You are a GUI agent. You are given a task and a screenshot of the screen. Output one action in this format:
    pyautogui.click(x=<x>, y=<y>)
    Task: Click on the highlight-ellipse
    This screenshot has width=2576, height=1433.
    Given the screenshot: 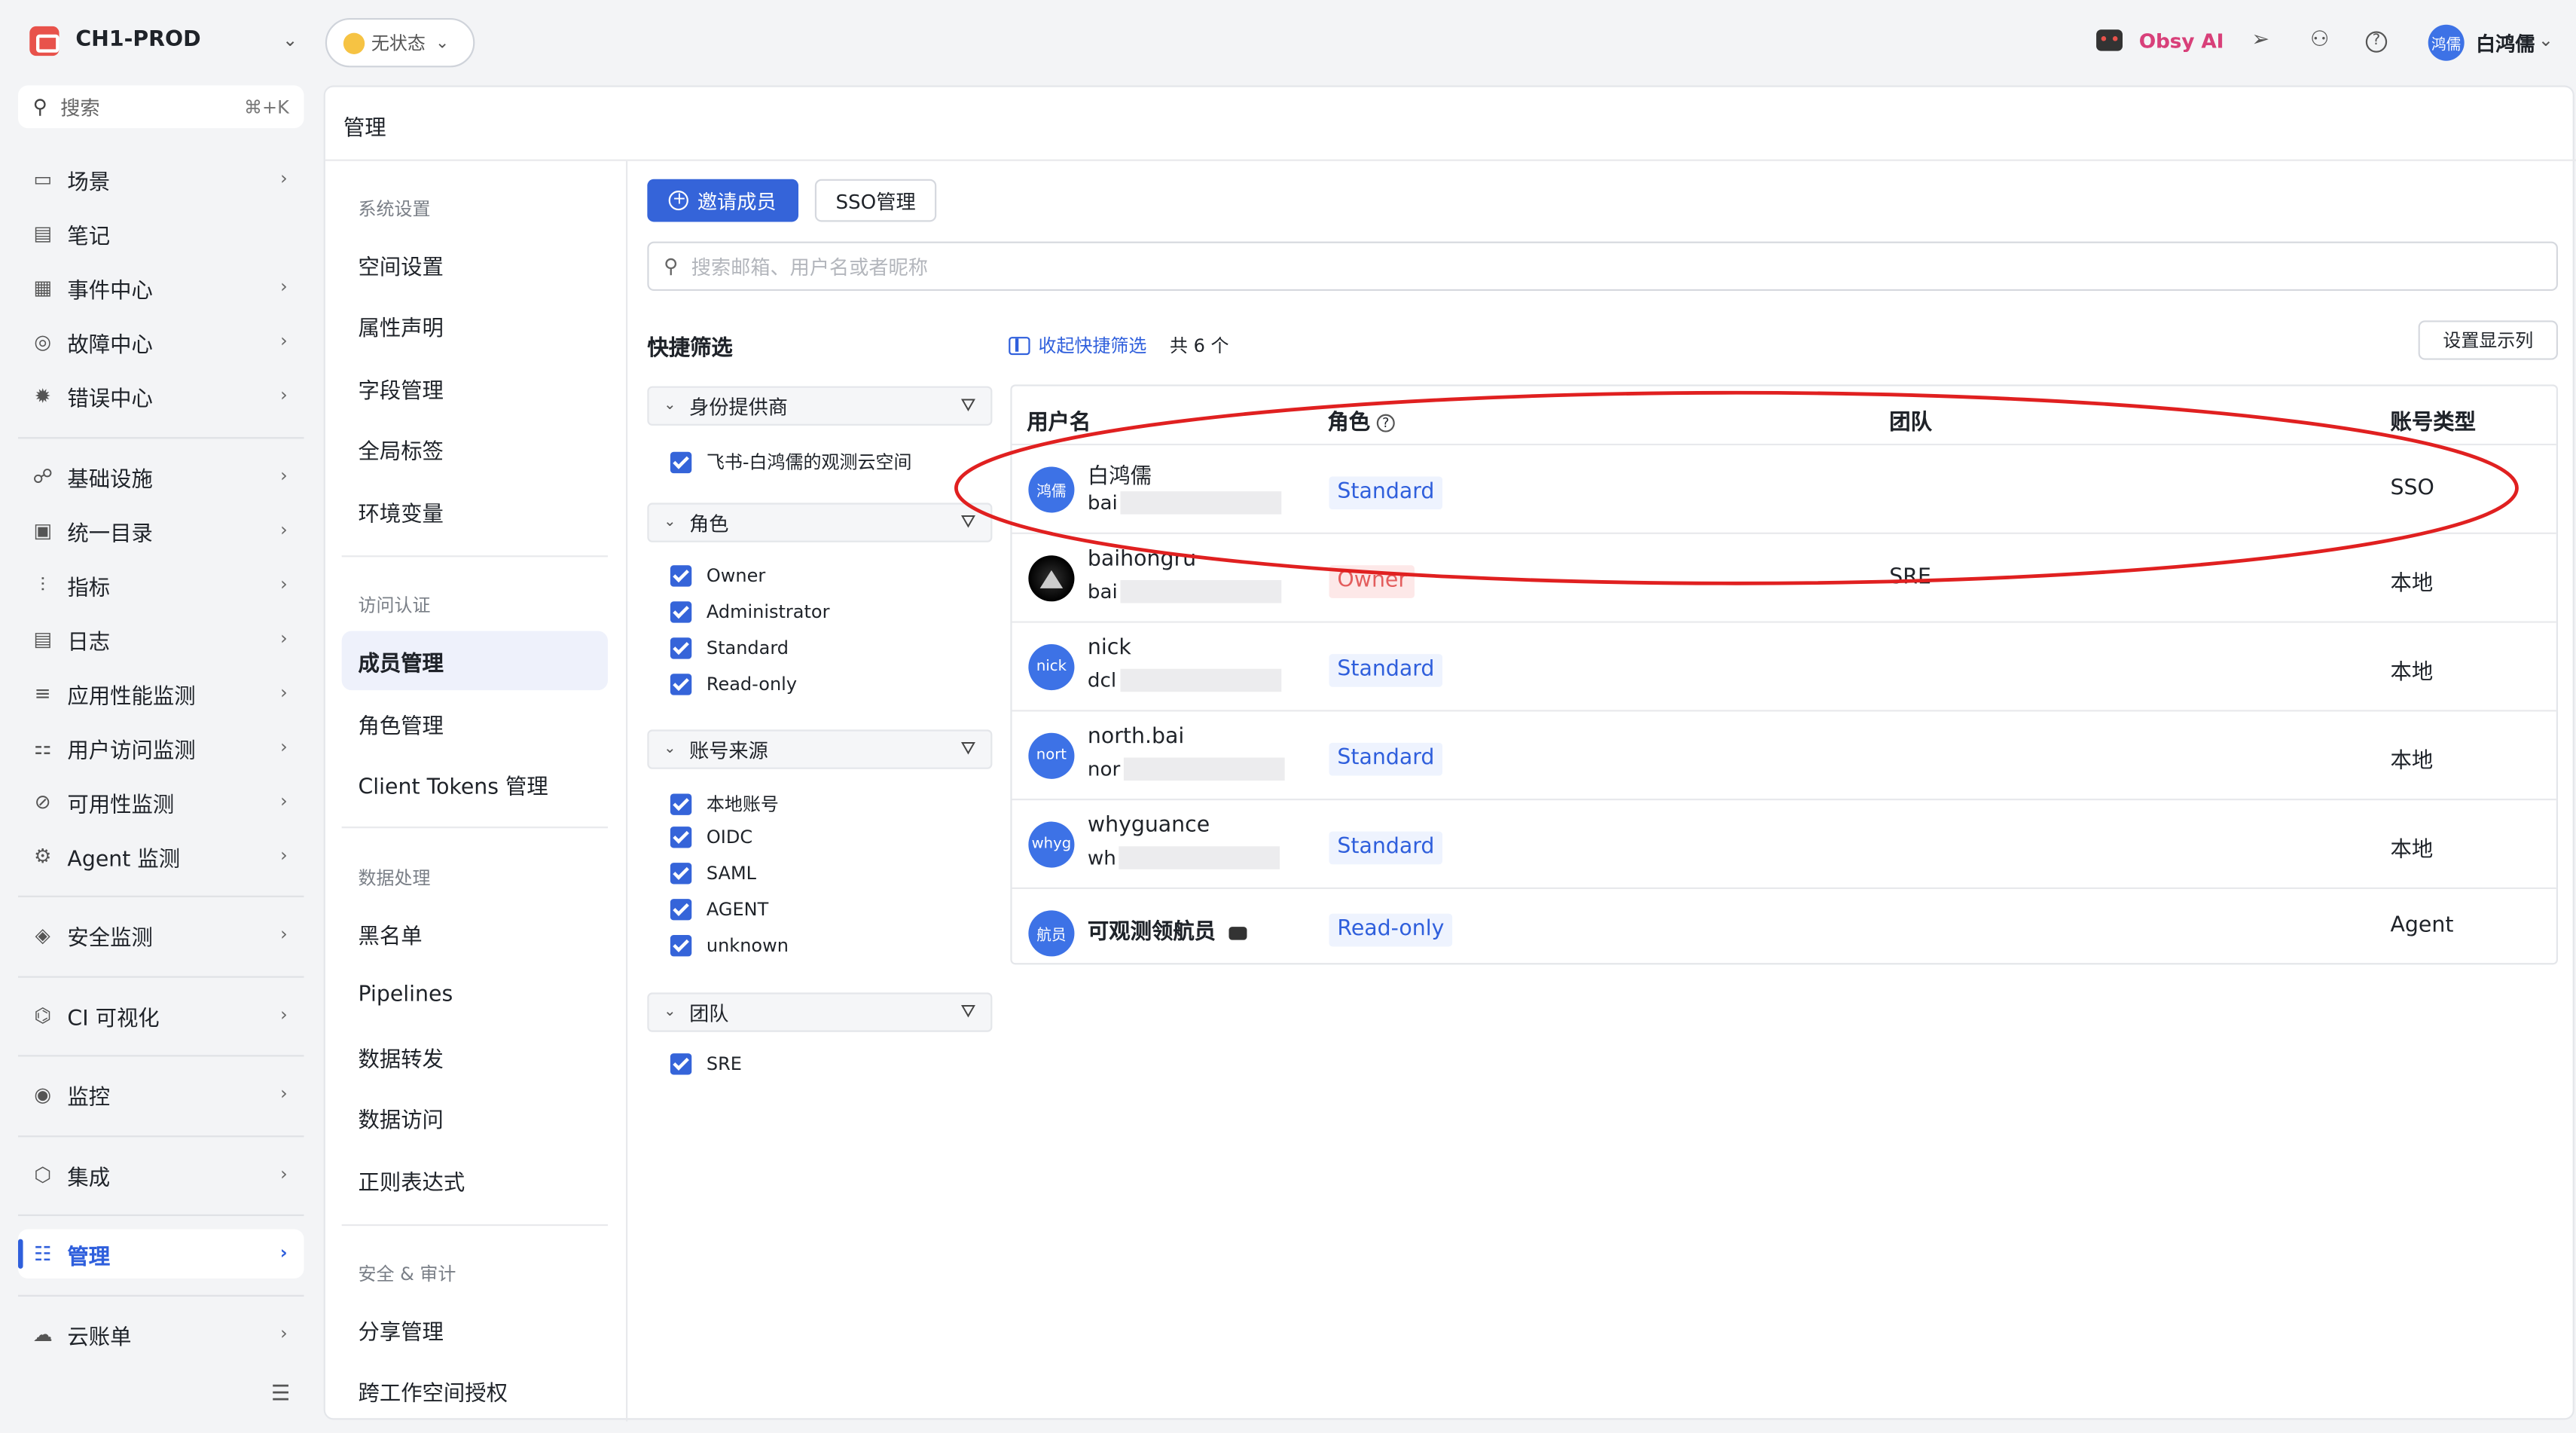 What is the action you would take?
    pyautogui.click(x=1737, y=487)
    